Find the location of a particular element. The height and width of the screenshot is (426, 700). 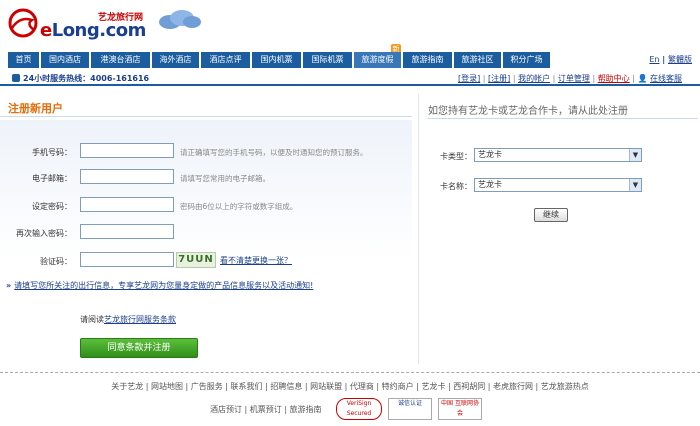

hotline: 24小时服务热线：4006-161616 is located at coordinates (80, 78).